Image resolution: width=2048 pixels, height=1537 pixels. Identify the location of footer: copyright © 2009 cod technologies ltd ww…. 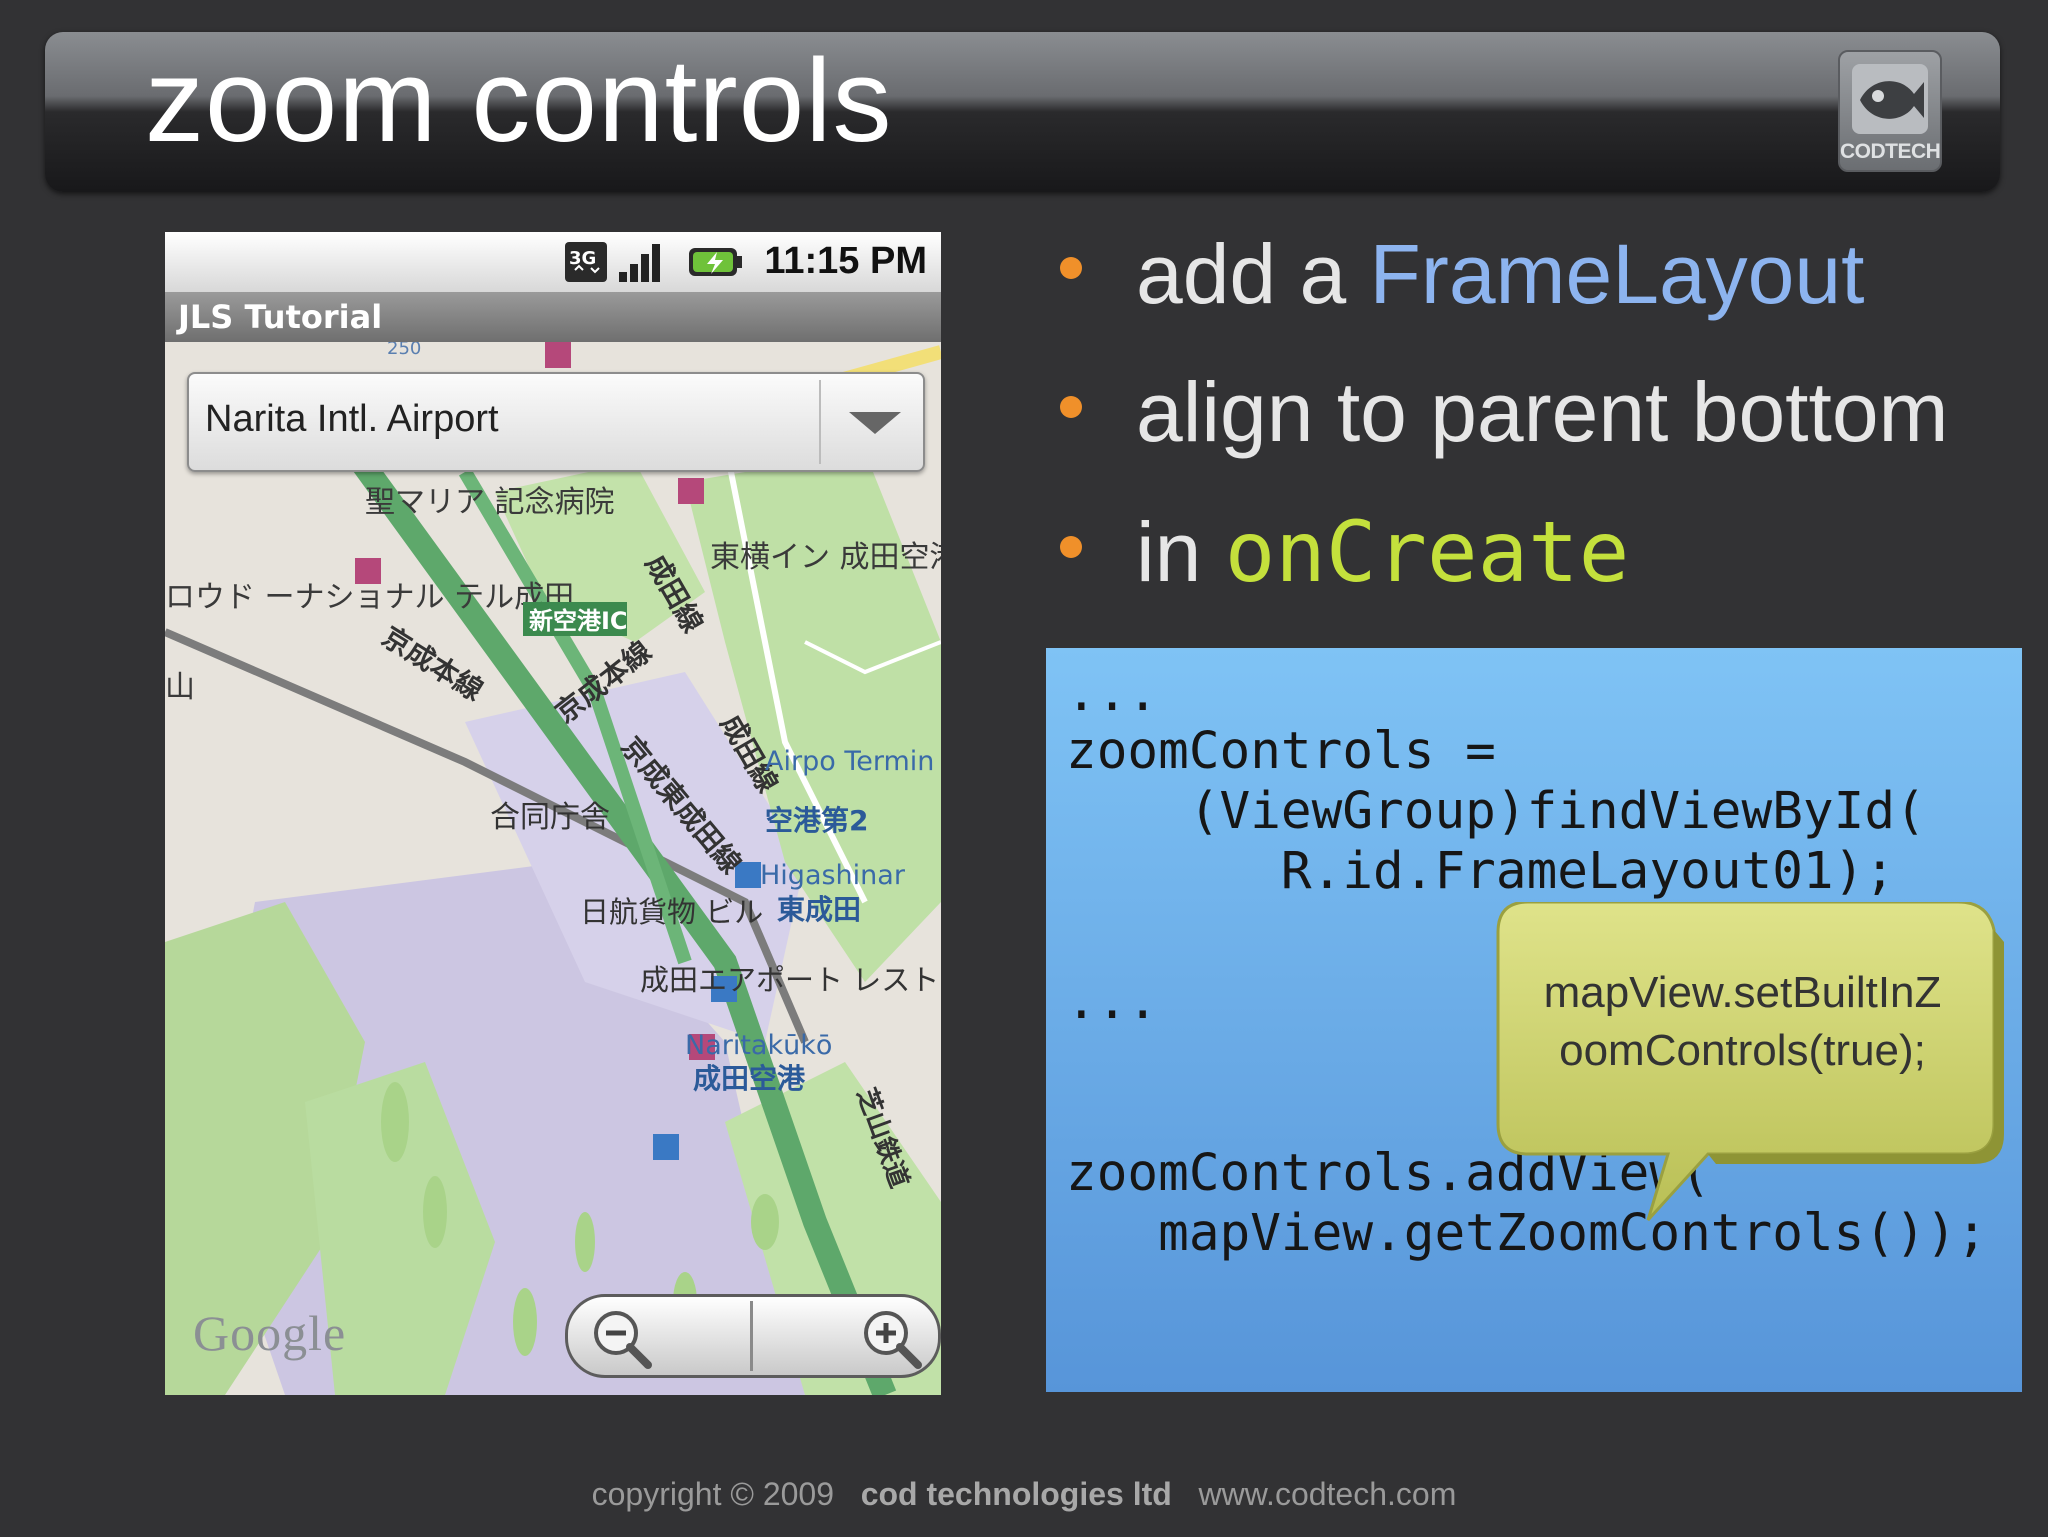
(1024, 1494).